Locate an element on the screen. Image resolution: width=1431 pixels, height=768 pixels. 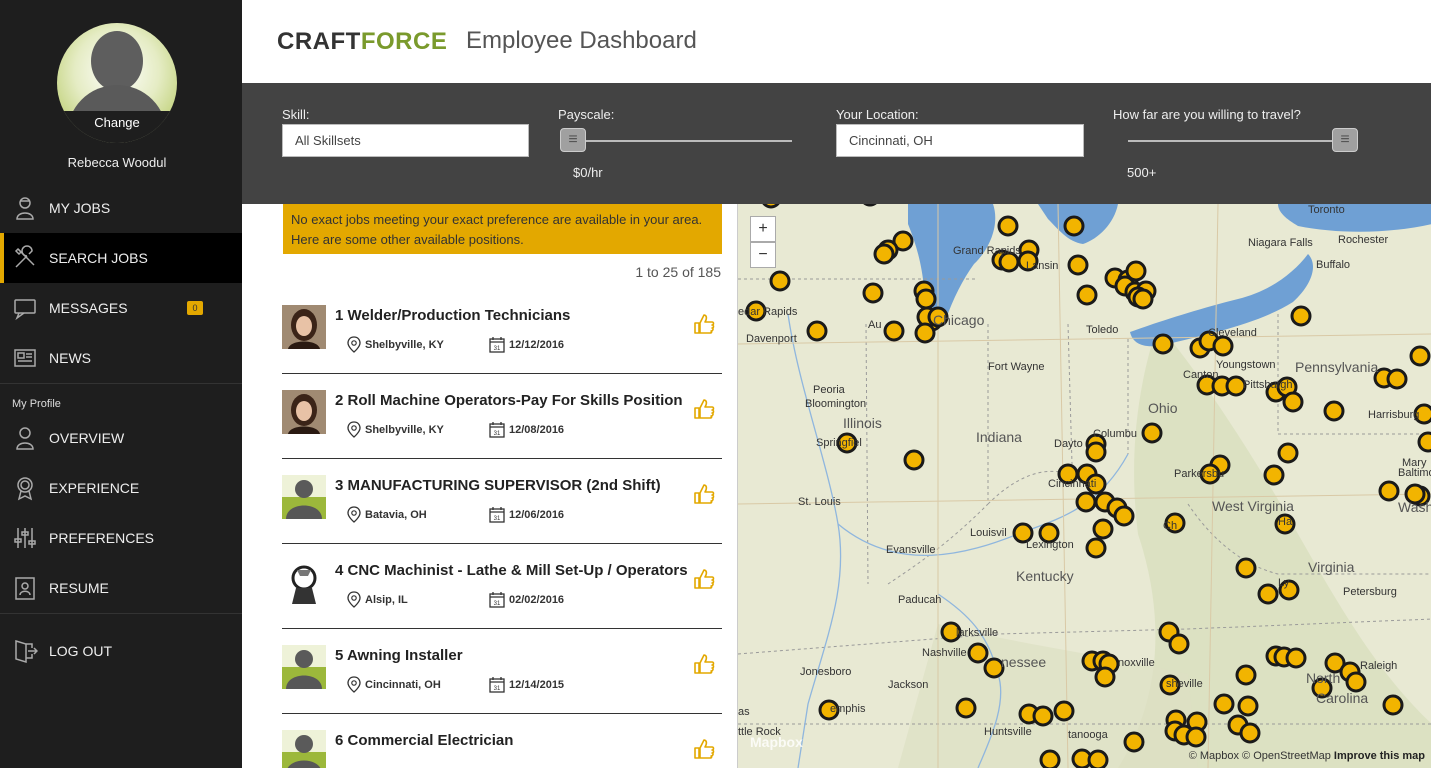
nav-my-jobs: MY JOBS is located at coordinates (121, 208).